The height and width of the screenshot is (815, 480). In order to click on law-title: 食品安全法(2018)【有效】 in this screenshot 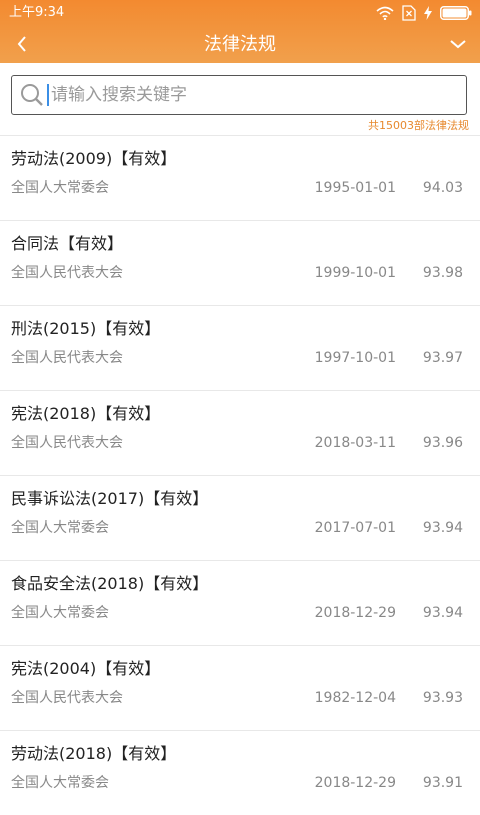, I will do `click(110, 583)`.